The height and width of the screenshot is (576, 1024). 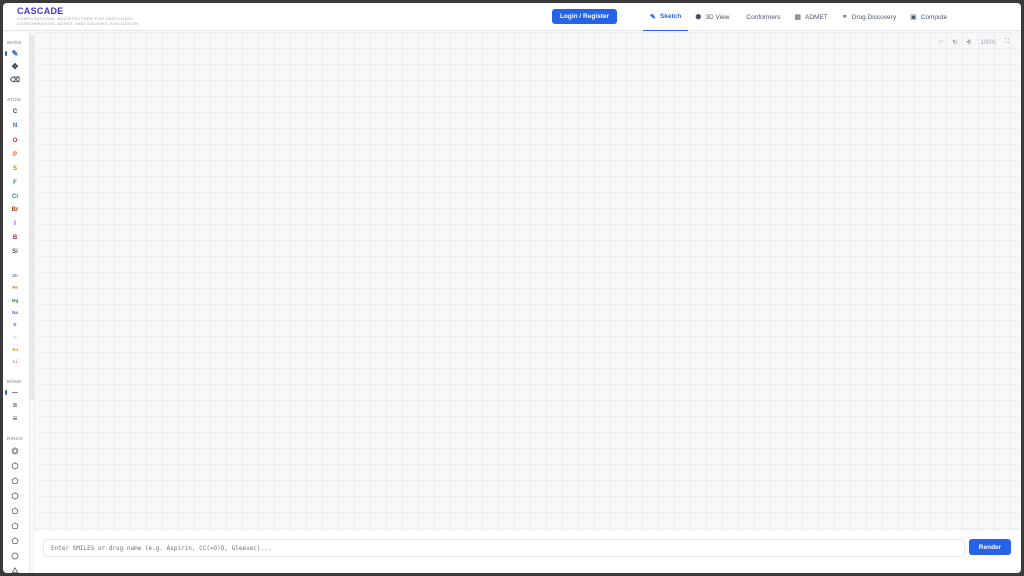 I want to click on atom-symbol: B, so click(x=15, y=237).